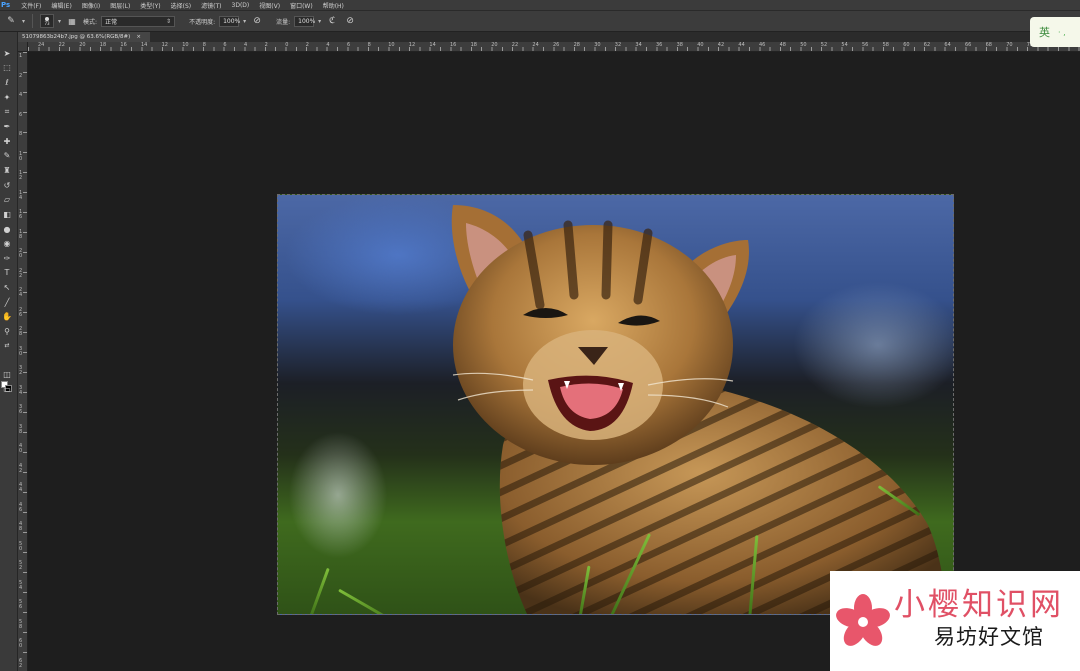 Image resolution: width=1080 pixels, height=671 pixels. Describe the element at coordinates (103, 45) in the screenshot. I see `ruler-tick-label: 18` at that location.